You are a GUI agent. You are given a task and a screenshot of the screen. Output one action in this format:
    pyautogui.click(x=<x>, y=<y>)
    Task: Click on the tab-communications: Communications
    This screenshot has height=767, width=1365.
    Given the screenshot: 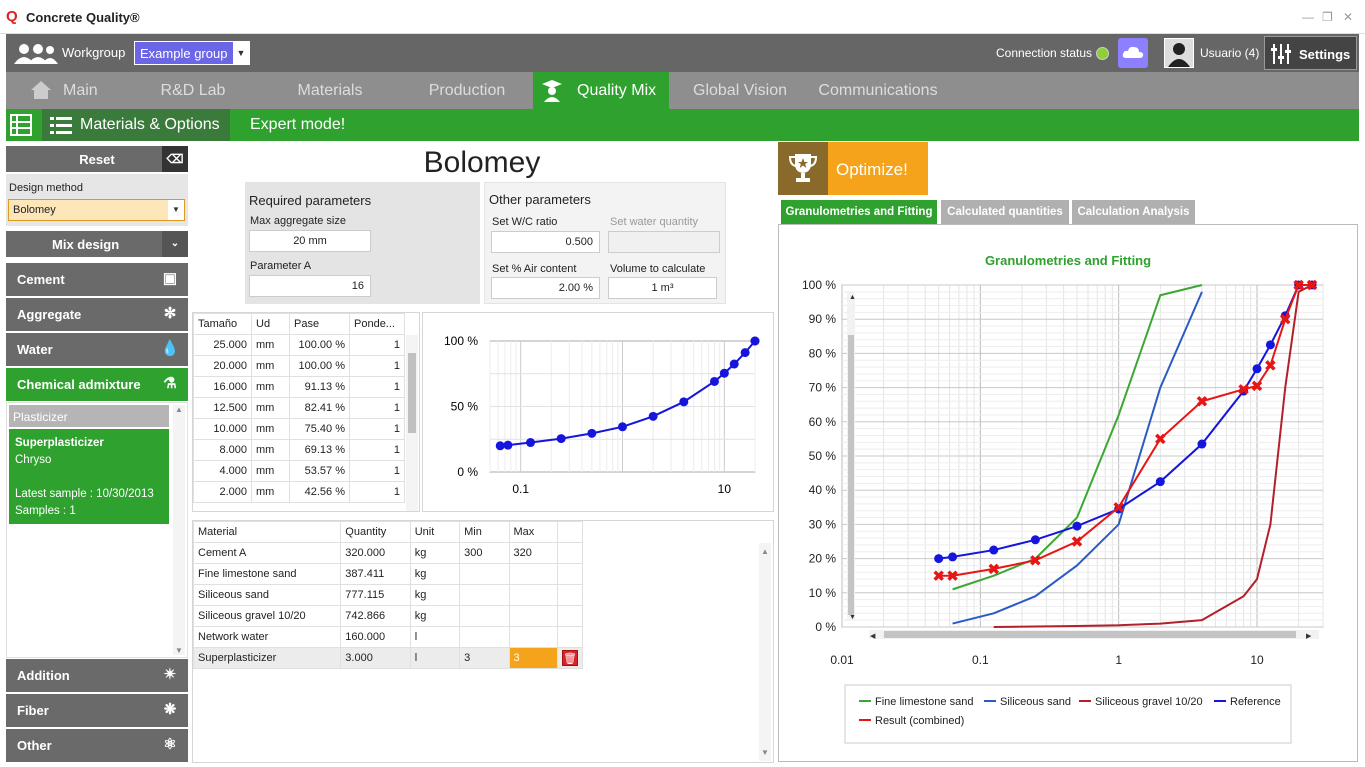 What is the action you would take?
    pyautogui.click(x=878, y=90)
    